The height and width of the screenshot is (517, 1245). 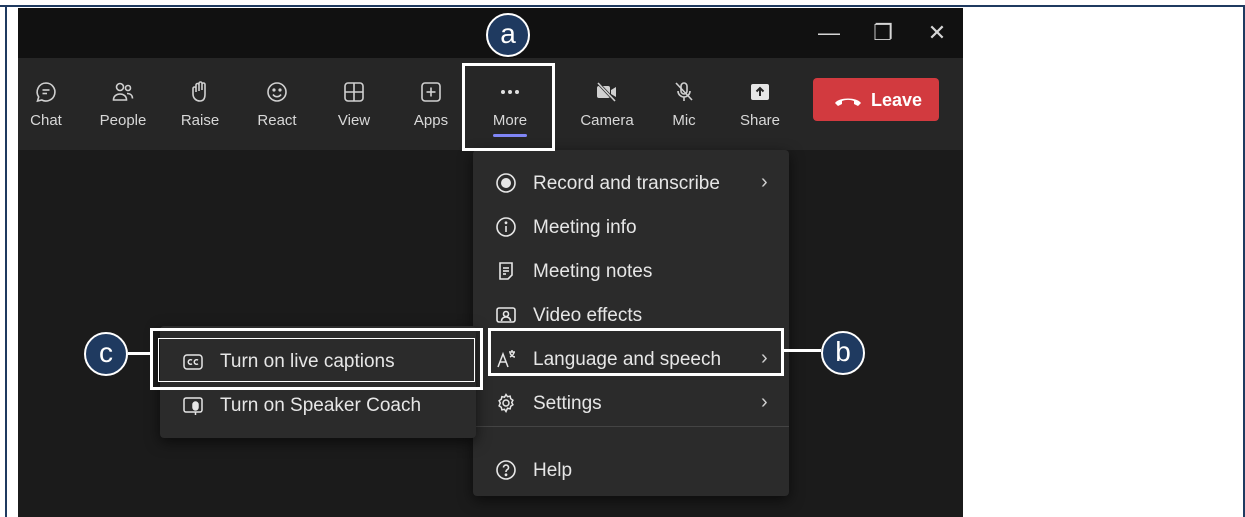 What do you see at coordinates (567, 403) in the screenshot?
I see `menu-item-label: Settings` at bounding box center [567, 403].